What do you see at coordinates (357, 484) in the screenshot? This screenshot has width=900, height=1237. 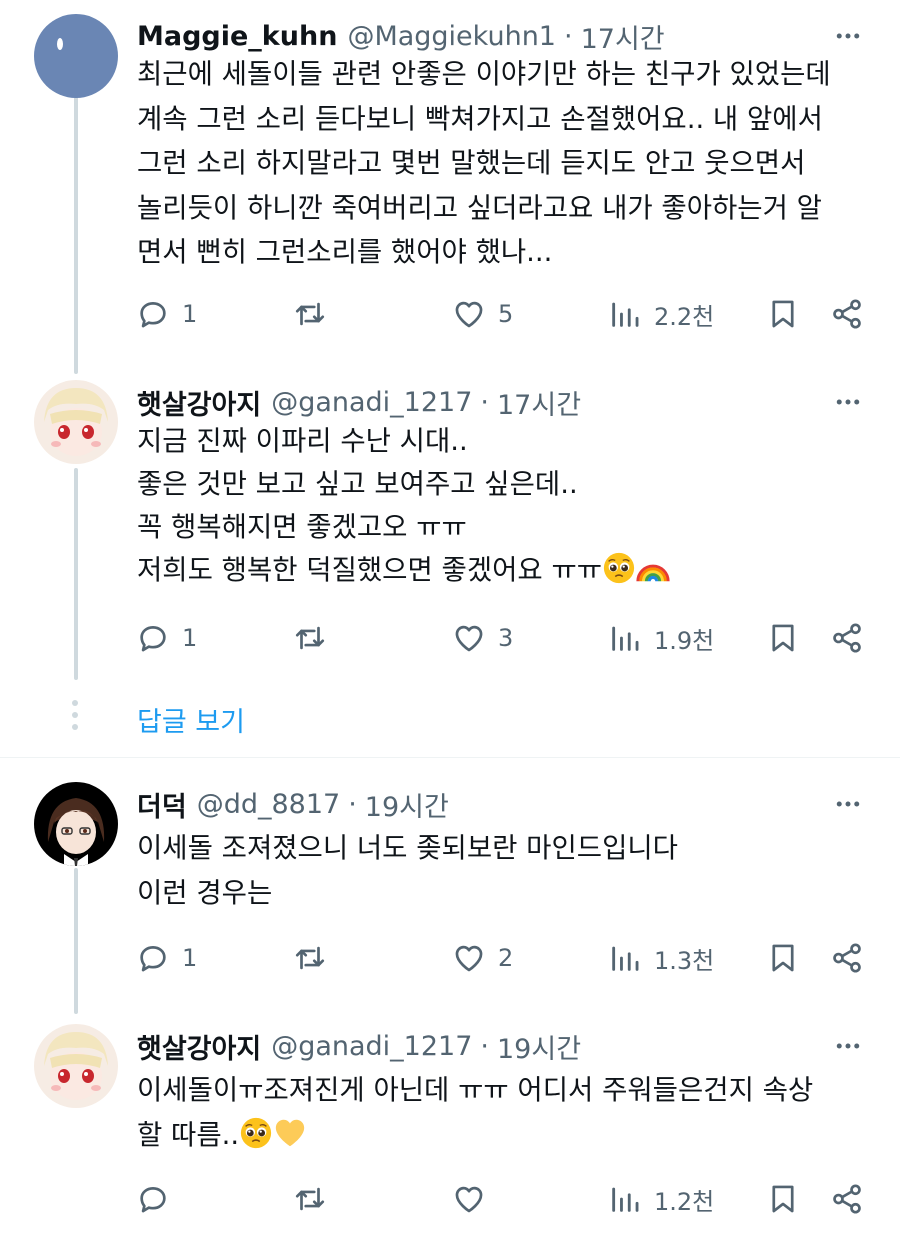 I see `text-line: 좋은 것만 보고 싶고 보여주고 싶은데..` at bounding box center [357, 484].